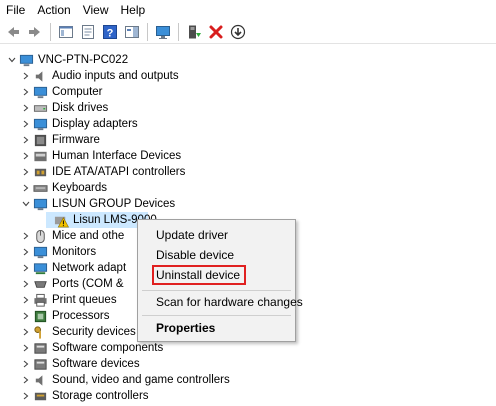 This screenshot has height=406, width=496. I want to click on properties-icon, so click(88, 32).